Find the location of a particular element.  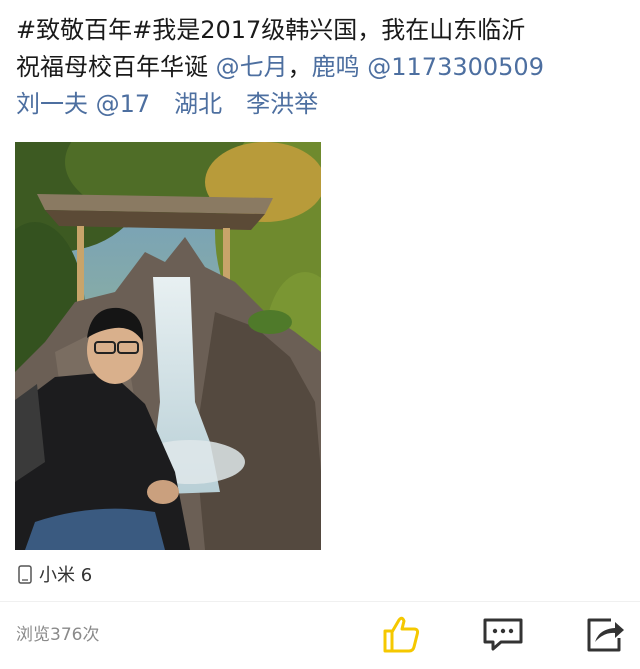

view-count: 浏览376次 is located at coordinates (58, 635).